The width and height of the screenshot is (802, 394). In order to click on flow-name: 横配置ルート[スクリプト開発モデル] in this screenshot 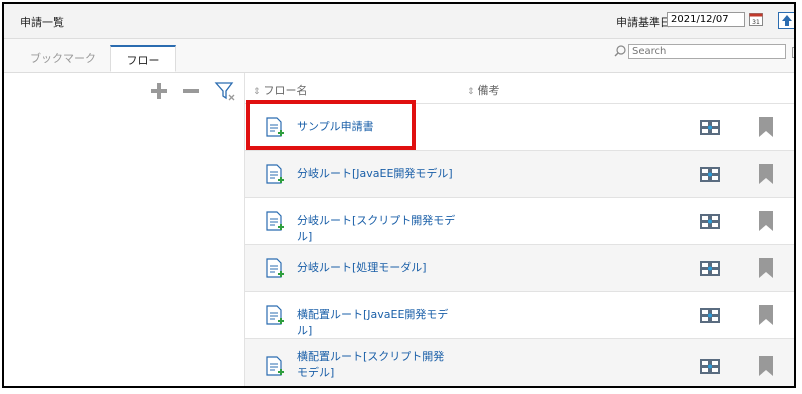, I will do `click(372, 365)`.